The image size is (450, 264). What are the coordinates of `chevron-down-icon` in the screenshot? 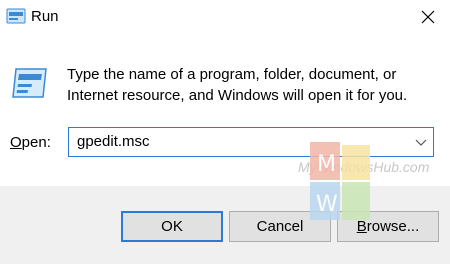 It's located at (421, 142).